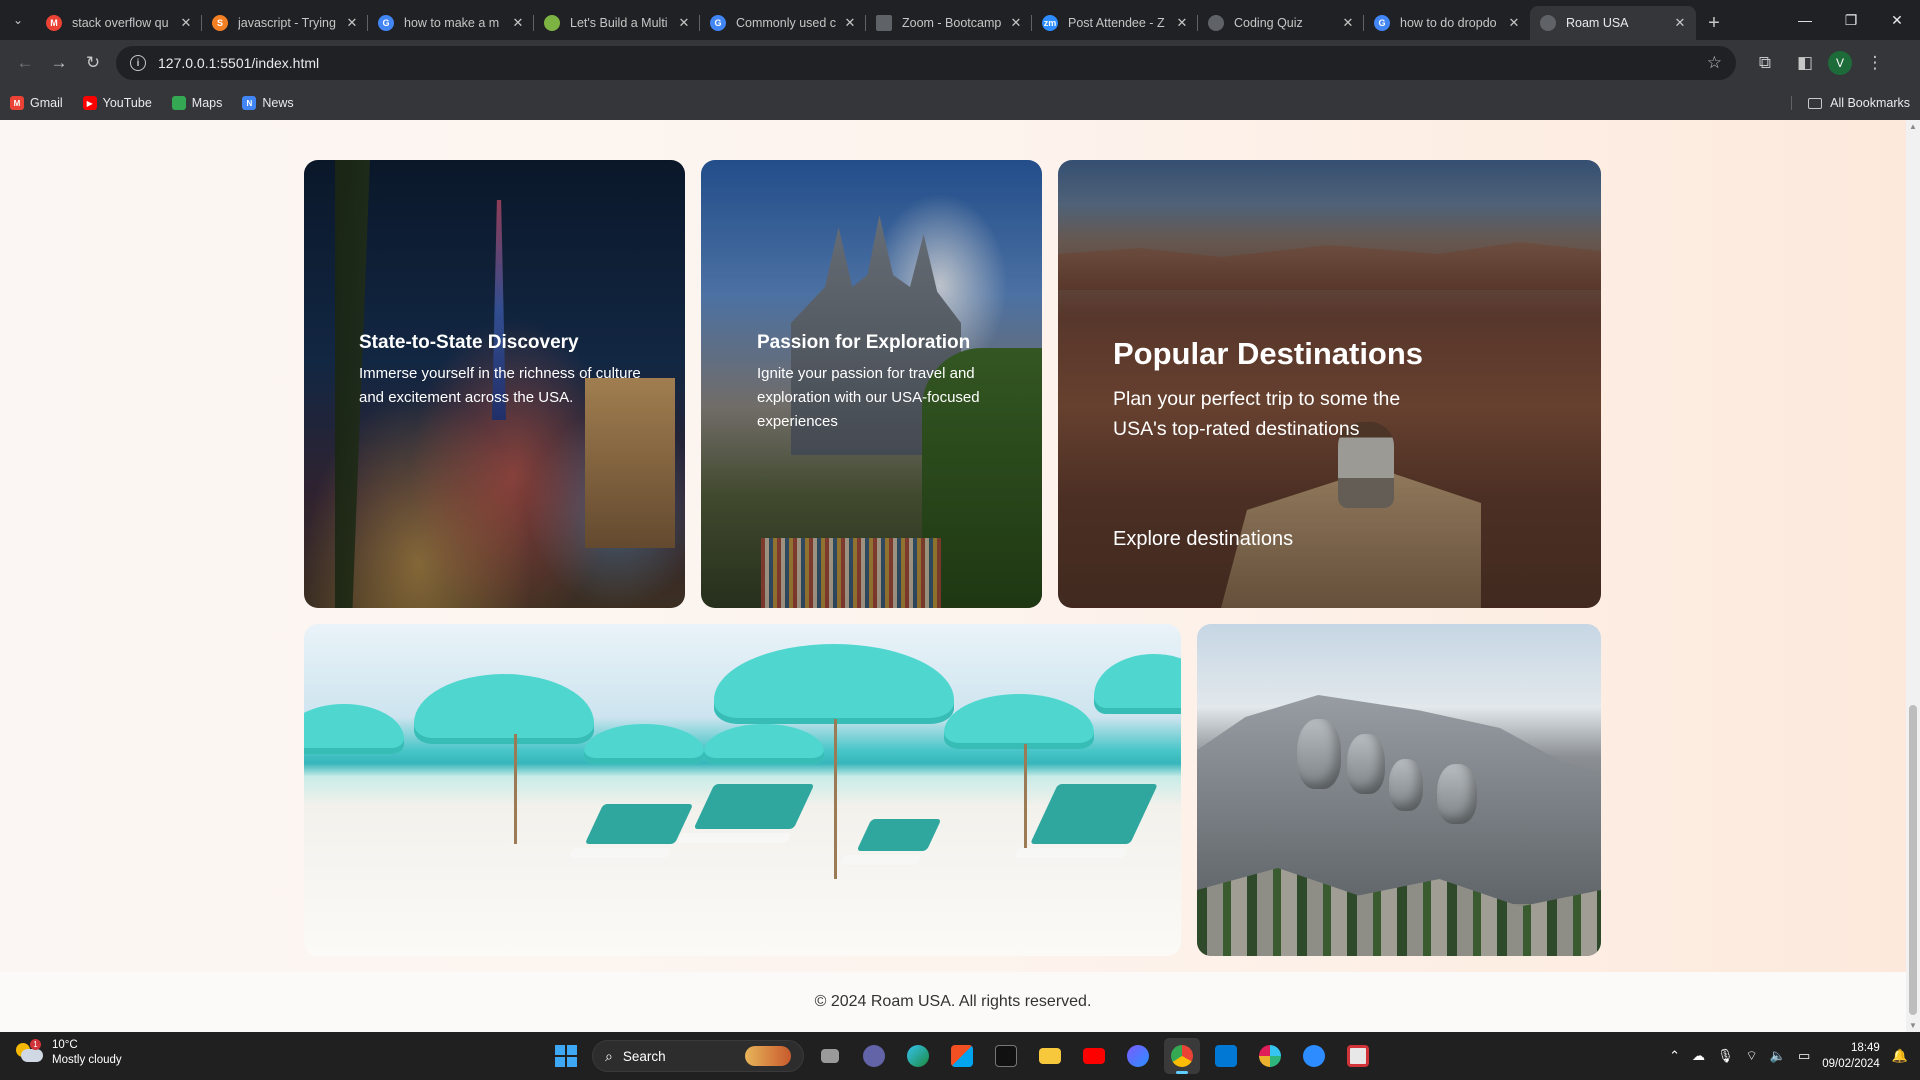  I want to click on taskbar-search: ⌕ Search, so click(698, 1056).